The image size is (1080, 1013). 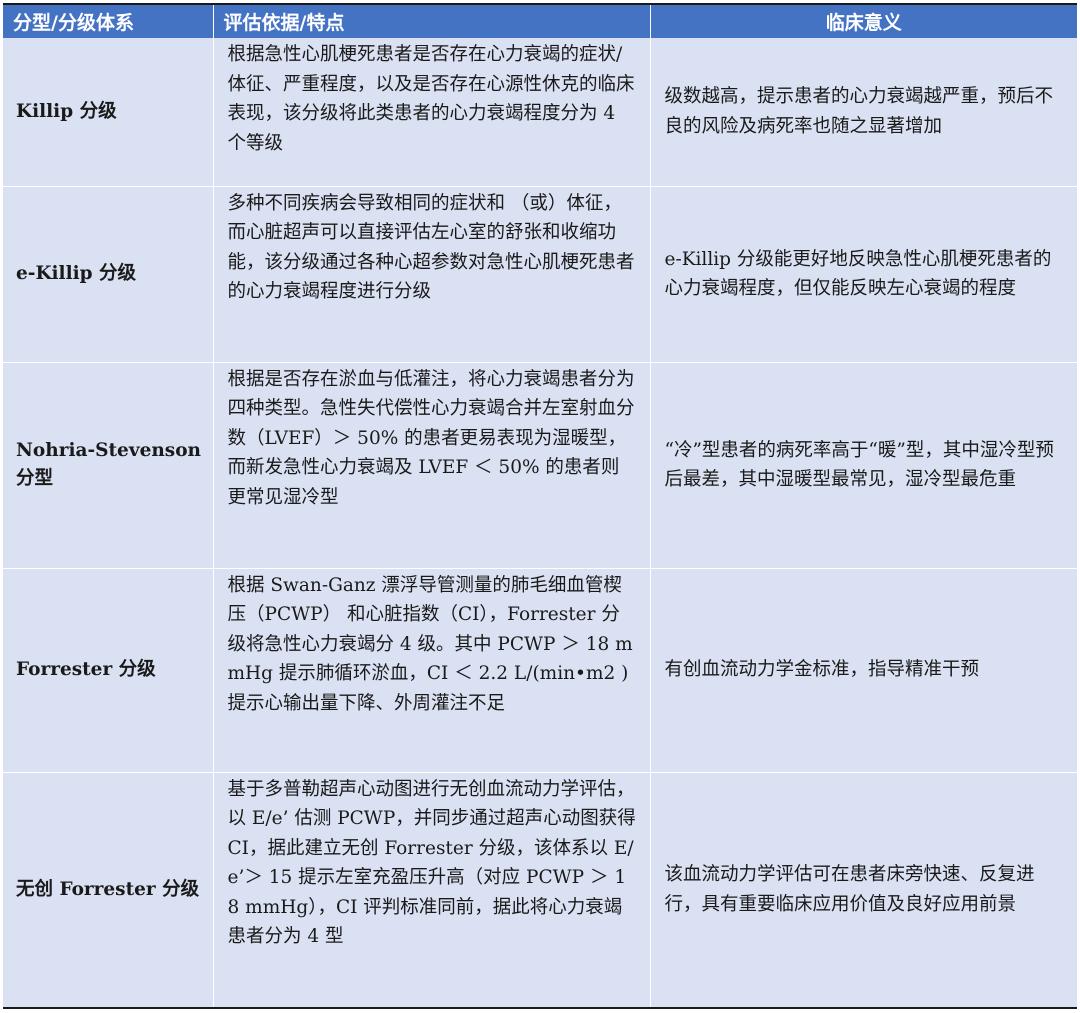 What do you see at coordinates (108, 670) in the screenshot?
I see `row-system-name: Forrester 分级` at bounding box center [108, 670].